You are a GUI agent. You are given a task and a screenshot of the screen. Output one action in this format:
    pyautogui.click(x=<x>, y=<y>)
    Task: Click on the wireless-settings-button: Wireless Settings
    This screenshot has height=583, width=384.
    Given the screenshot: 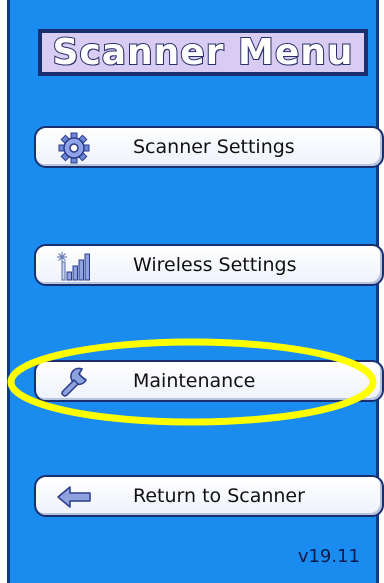 What is the action you would take?
    pyautogui.click(x=209, y=265)
    